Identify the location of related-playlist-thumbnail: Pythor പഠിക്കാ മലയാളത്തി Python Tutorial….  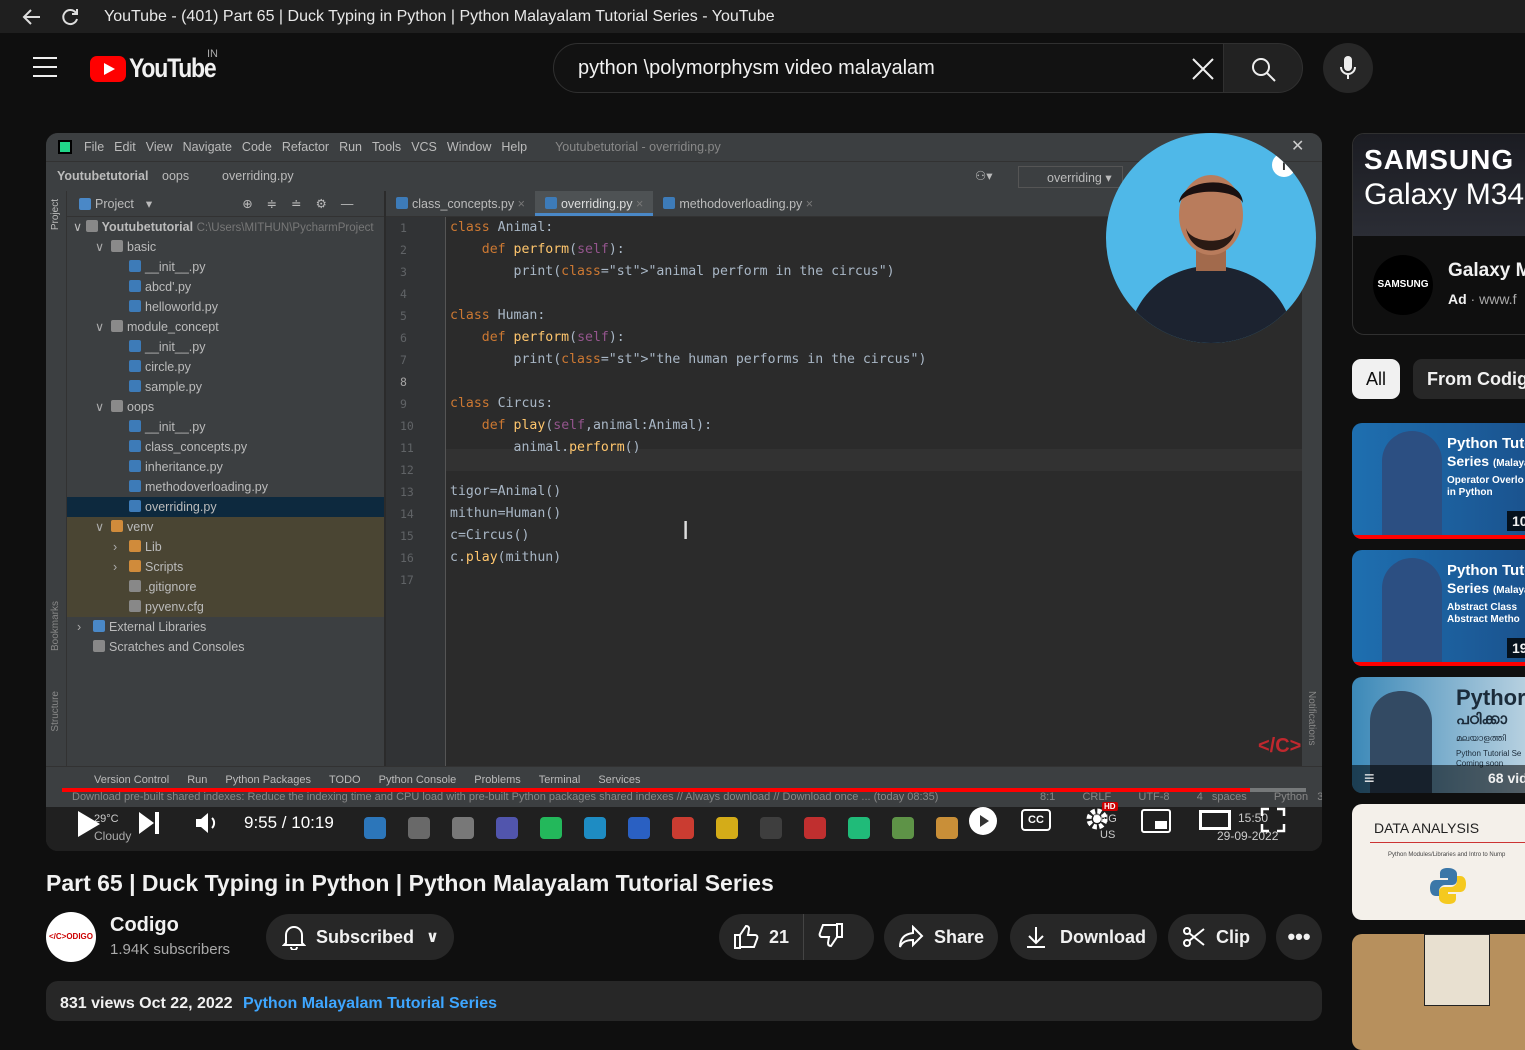
(1438, 735).